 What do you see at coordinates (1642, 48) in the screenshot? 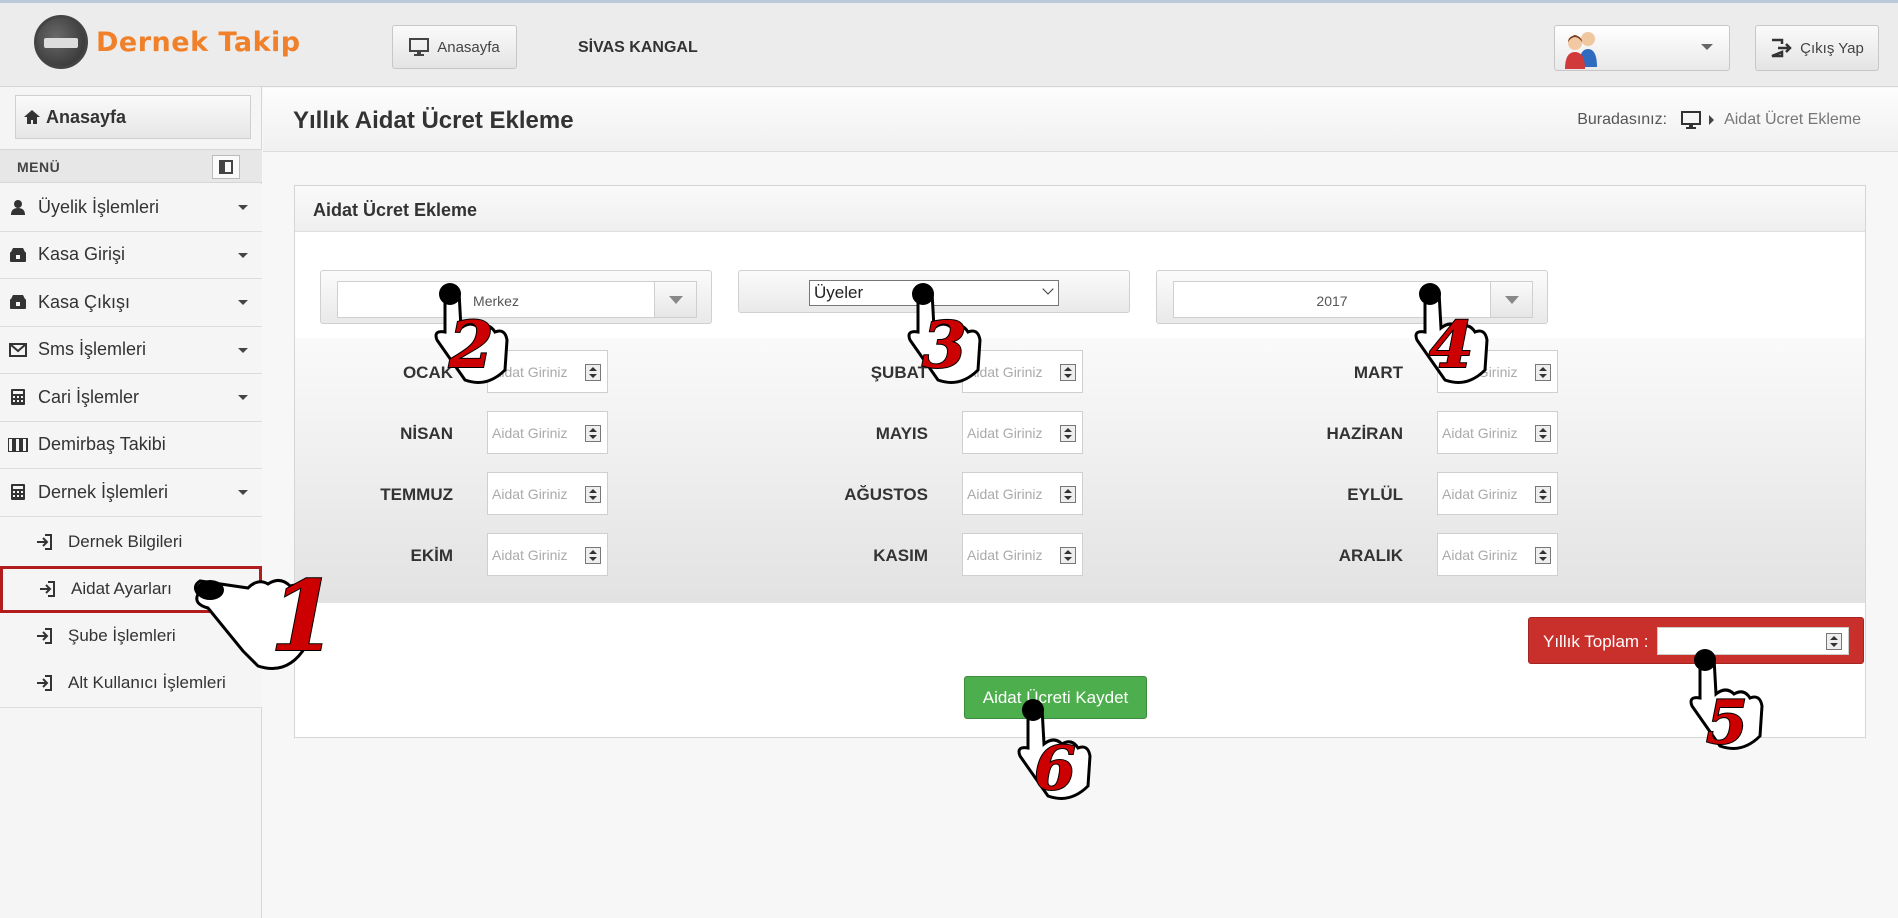
I see `user-menu` at bounding box center [1642, 48].